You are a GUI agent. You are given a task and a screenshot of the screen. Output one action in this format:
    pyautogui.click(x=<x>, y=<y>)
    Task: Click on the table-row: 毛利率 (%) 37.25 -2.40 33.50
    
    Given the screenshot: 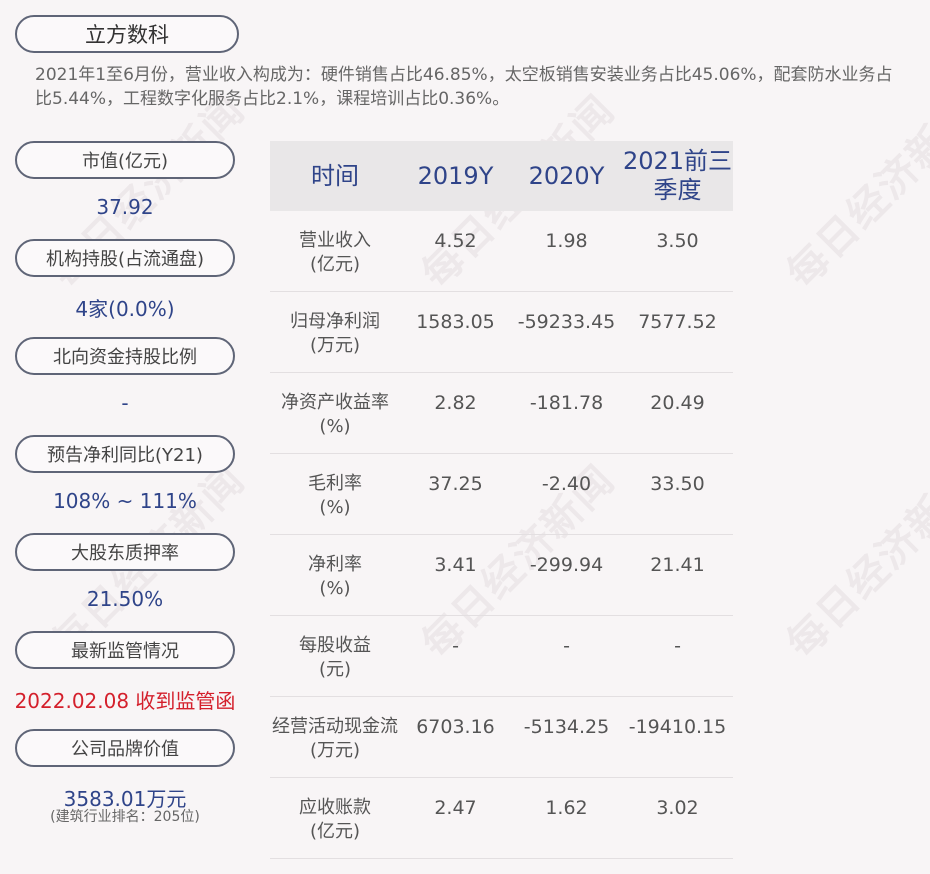 What is the action you would take?
    pyautogui.click(x=501, y=494)
    